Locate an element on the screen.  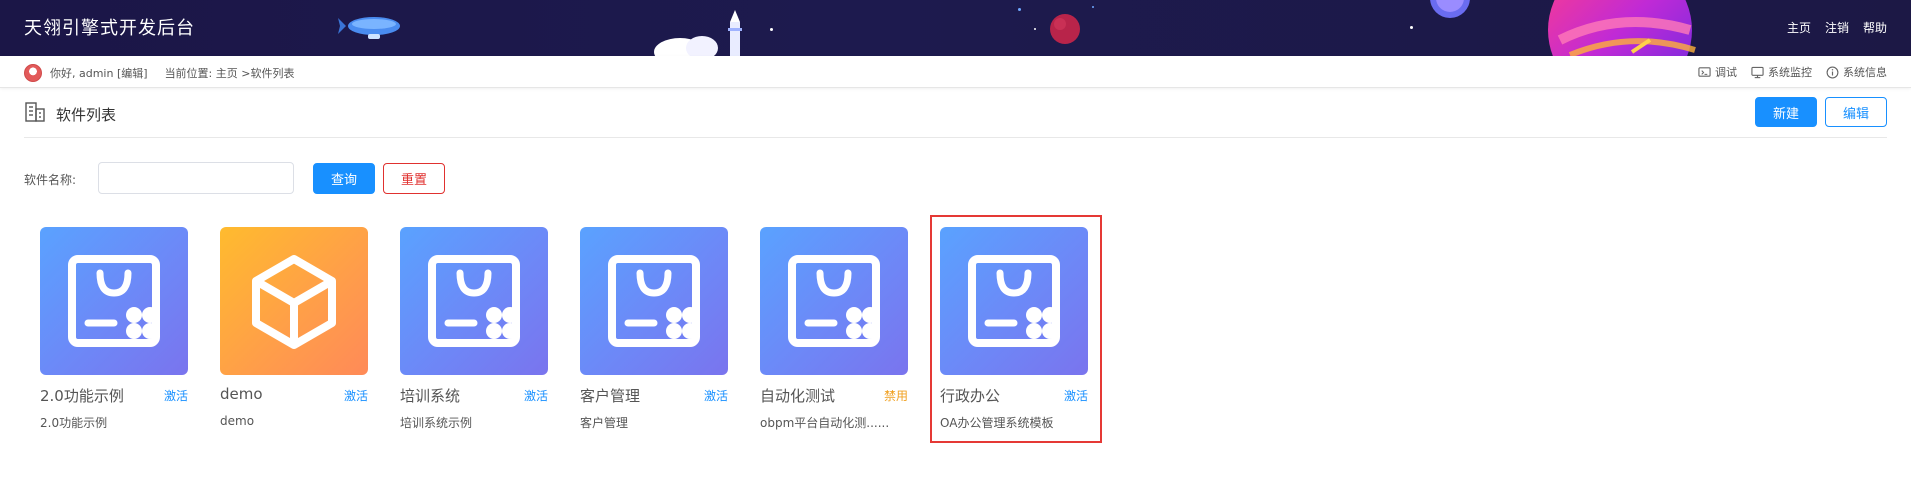
monitor-icon is located at coordinates (1757, 72).